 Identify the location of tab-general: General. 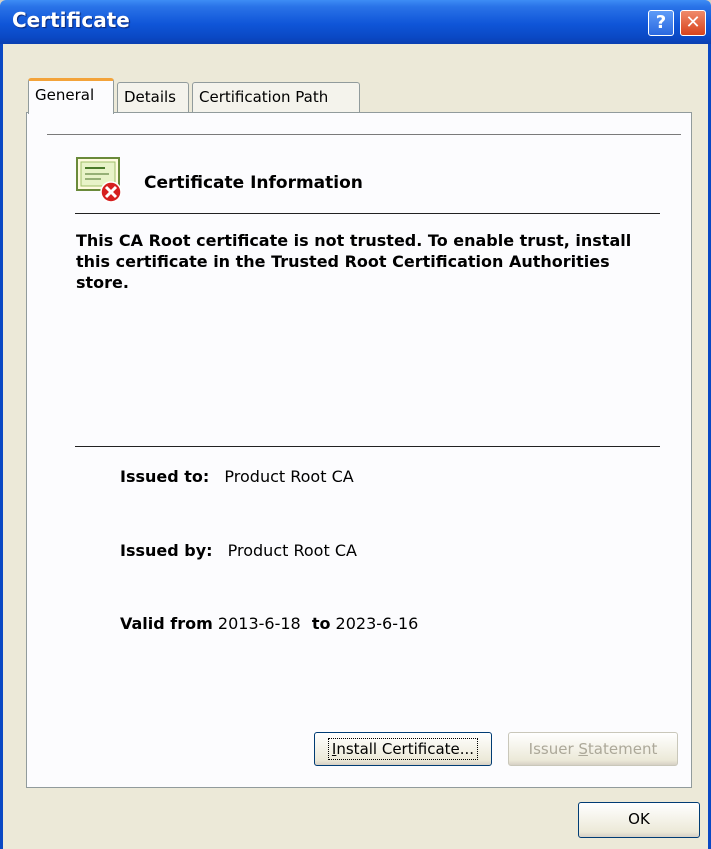
(71, 96).